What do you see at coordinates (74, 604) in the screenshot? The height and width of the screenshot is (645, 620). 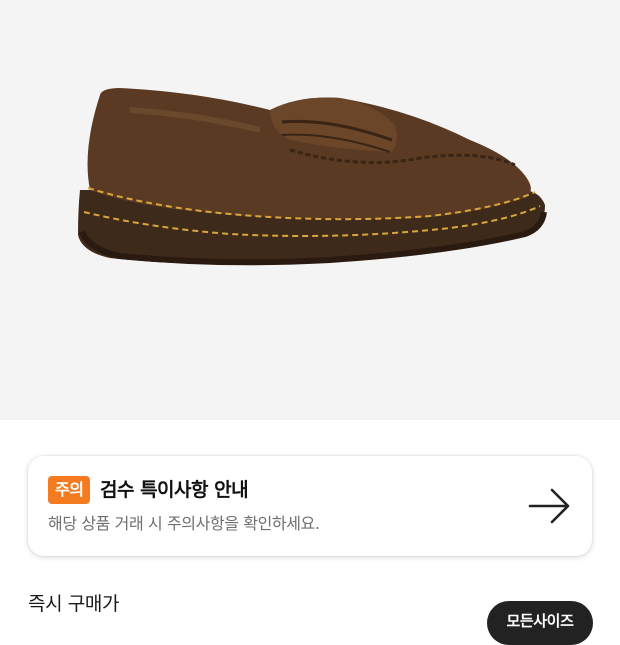 I see `instant-buy-price-label: 즉시 구매가` at bounding box center [74, 604].